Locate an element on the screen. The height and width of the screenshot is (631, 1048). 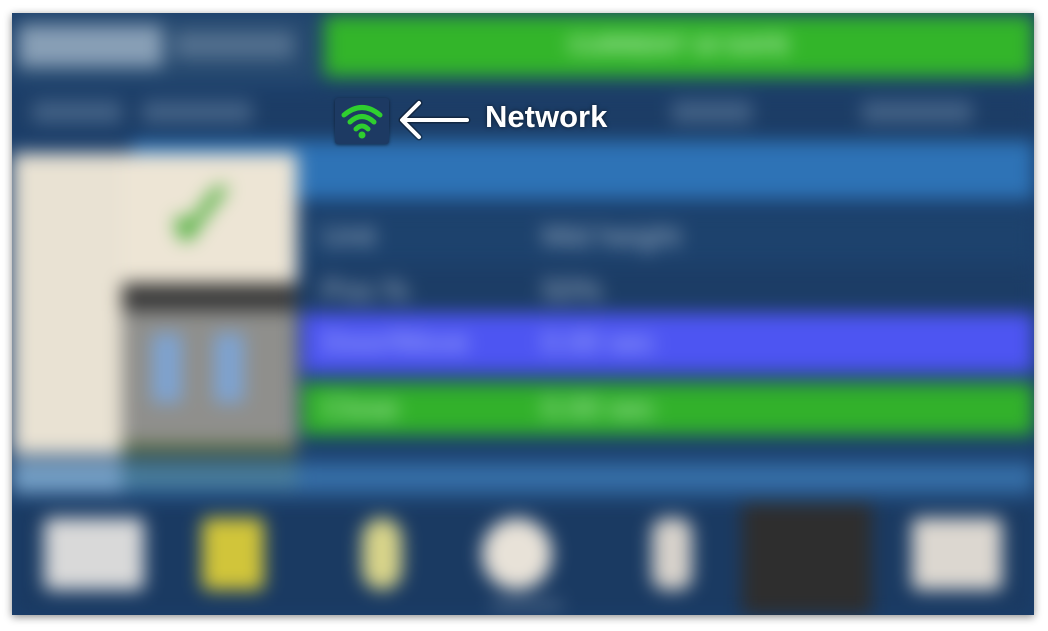
camera-icon is located at coordinates (957, 554).